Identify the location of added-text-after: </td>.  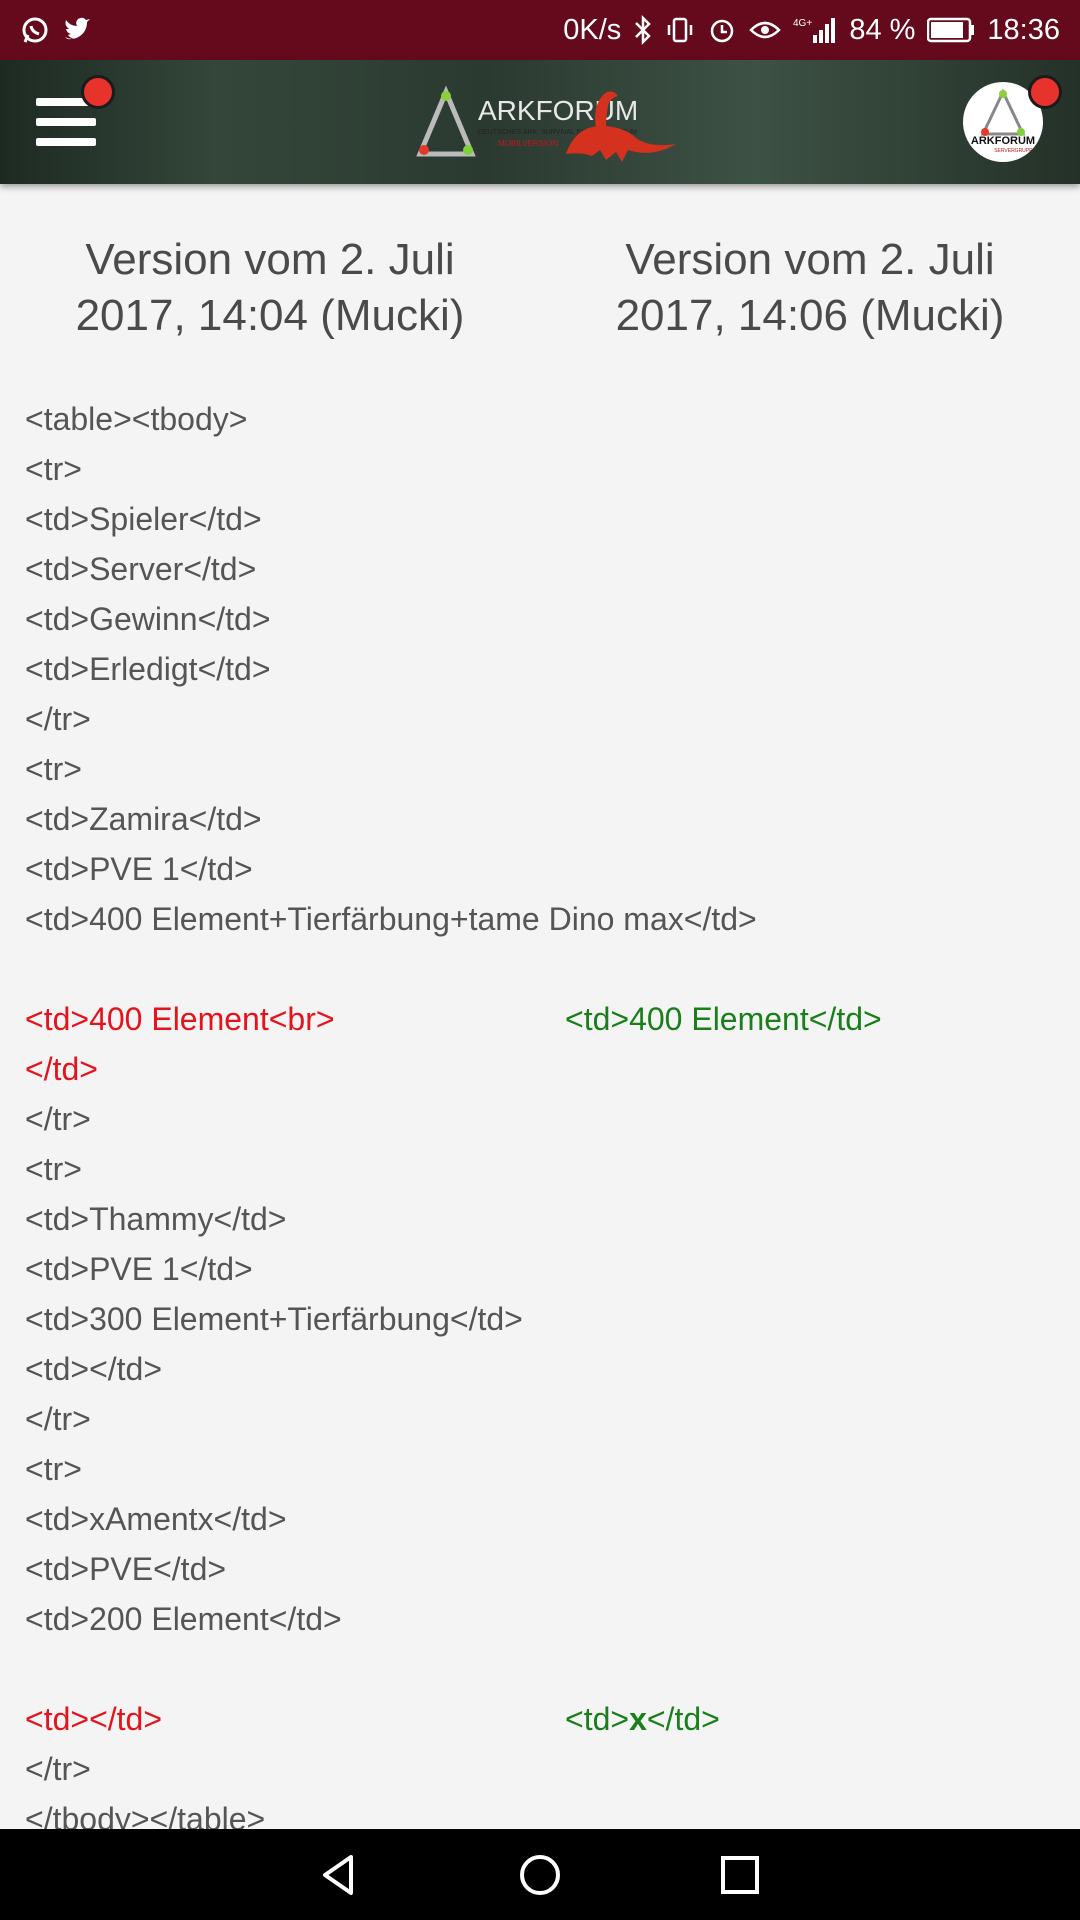
(683, 1719).